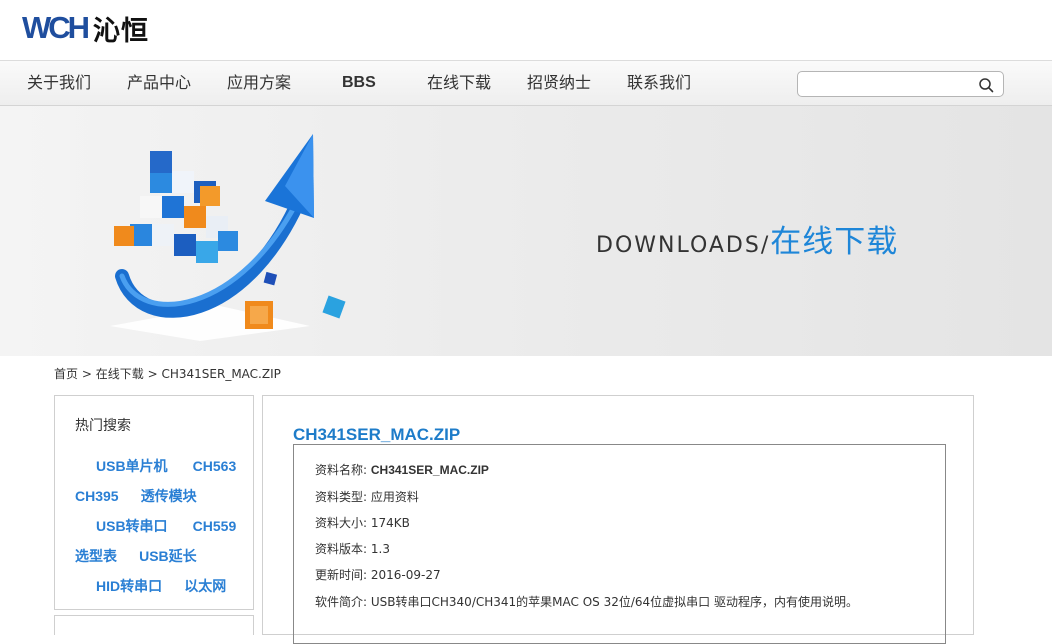 The width and height of the screenshot is (1052, 644). I want to click on info-value: 应用资料, so click(394, 497).